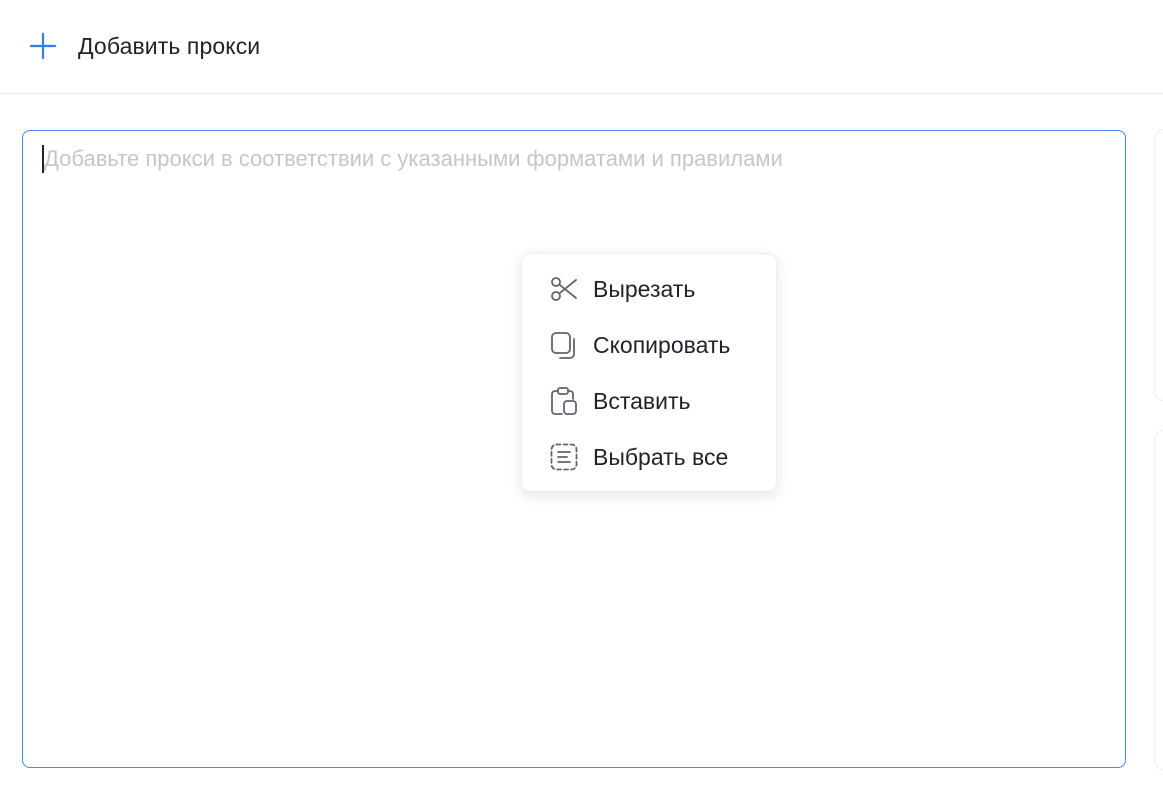 This screenshot has width=1163, height=791. Describe the element at coordinates (661, 456) in the screenshot. I see `menu-item-label: Выбрать все` at that location.